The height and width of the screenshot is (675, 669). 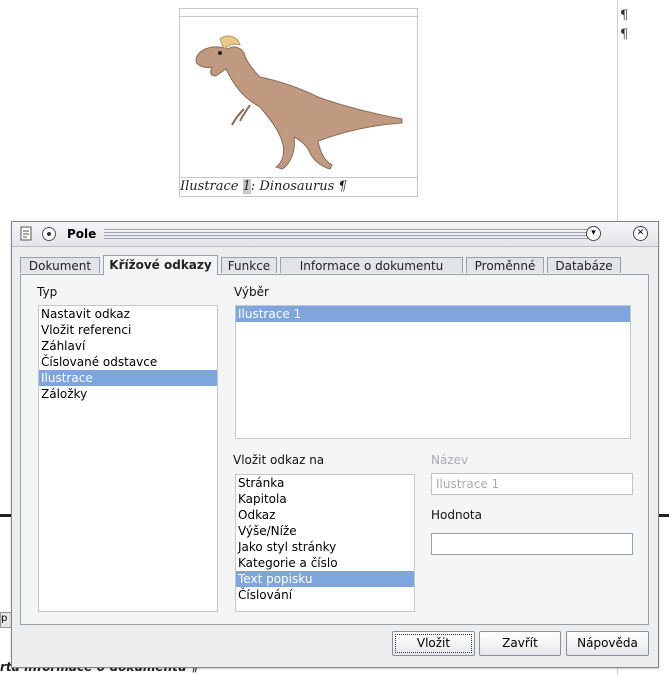 I want to click on insert-ref-item-selected: Text popisku, so click(x=325, y=579).